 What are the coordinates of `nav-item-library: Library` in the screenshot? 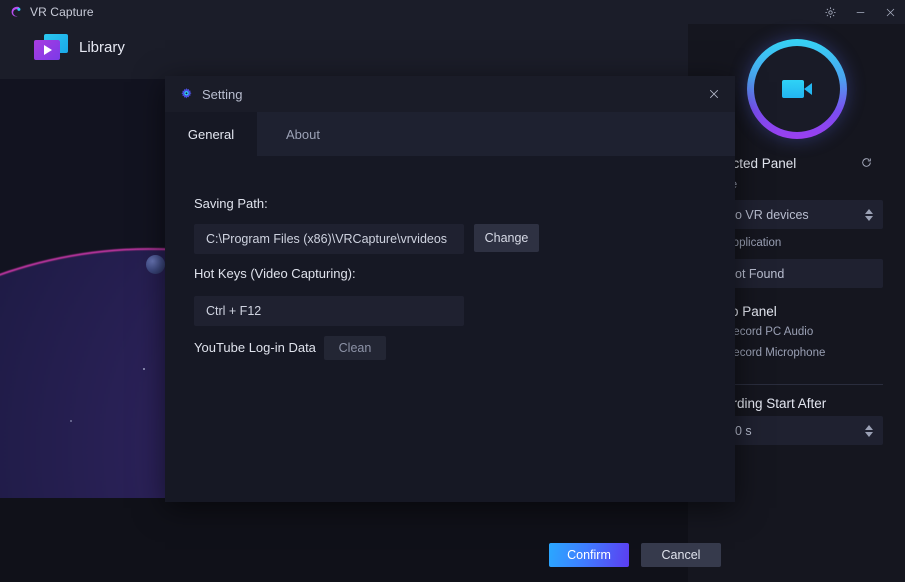 It's located at (79, 47).